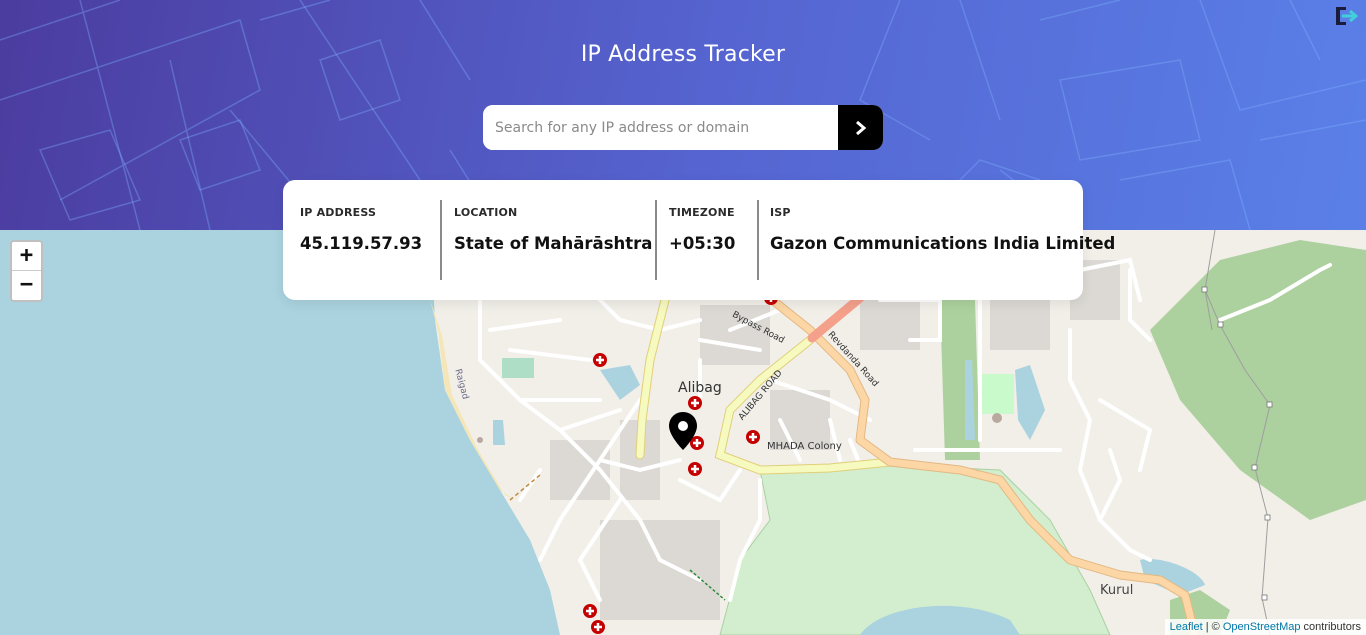  What do you see at coordinates (943, 243) in the screenshot?
I see `isp-value: Gazon Communications India Limited` at bounding box center [943, 243].